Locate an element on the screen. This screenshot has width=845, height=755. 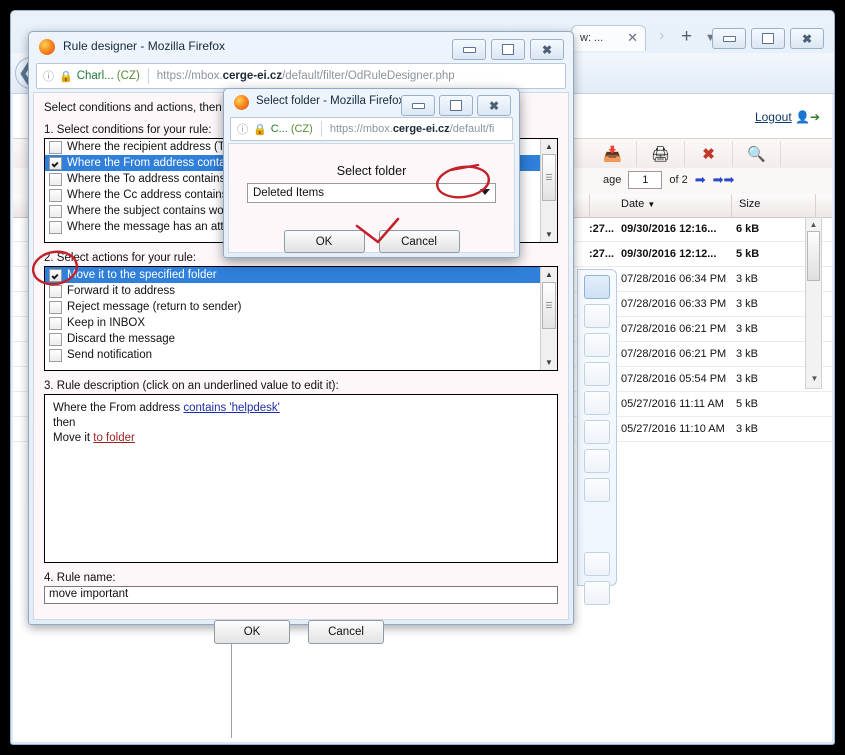
column-header-date: Date ▼ is located at coordinates (638, 204).